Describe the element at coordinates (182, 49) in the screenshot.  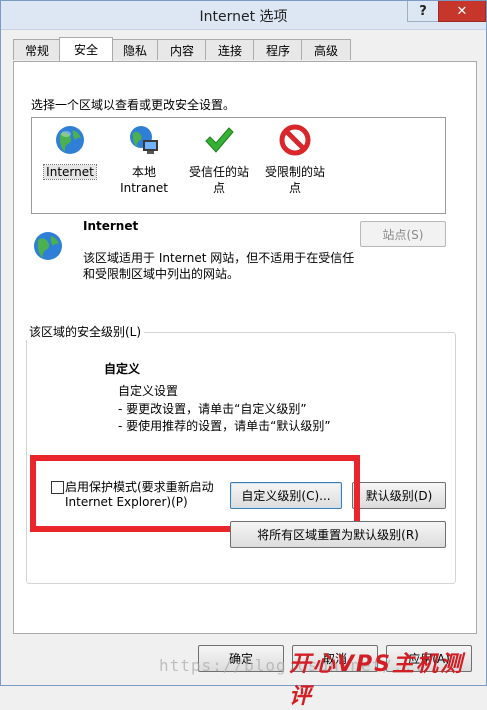
I see `tab-content: 内容` at that location.